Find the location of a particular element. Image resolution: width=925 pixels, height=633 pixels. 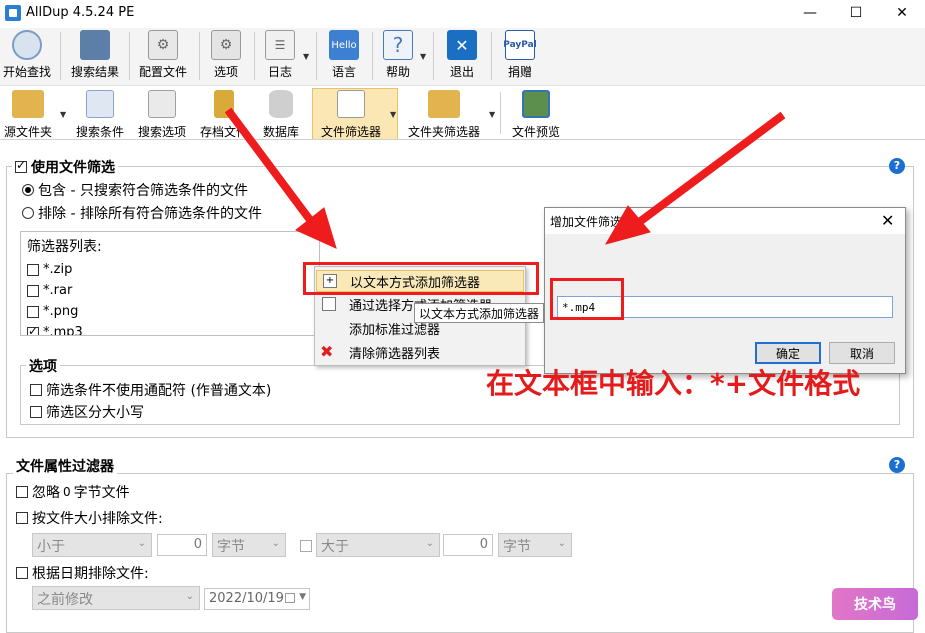

size-compare-select-2: 大于 ⌄ is located at coordinates (378, 545).